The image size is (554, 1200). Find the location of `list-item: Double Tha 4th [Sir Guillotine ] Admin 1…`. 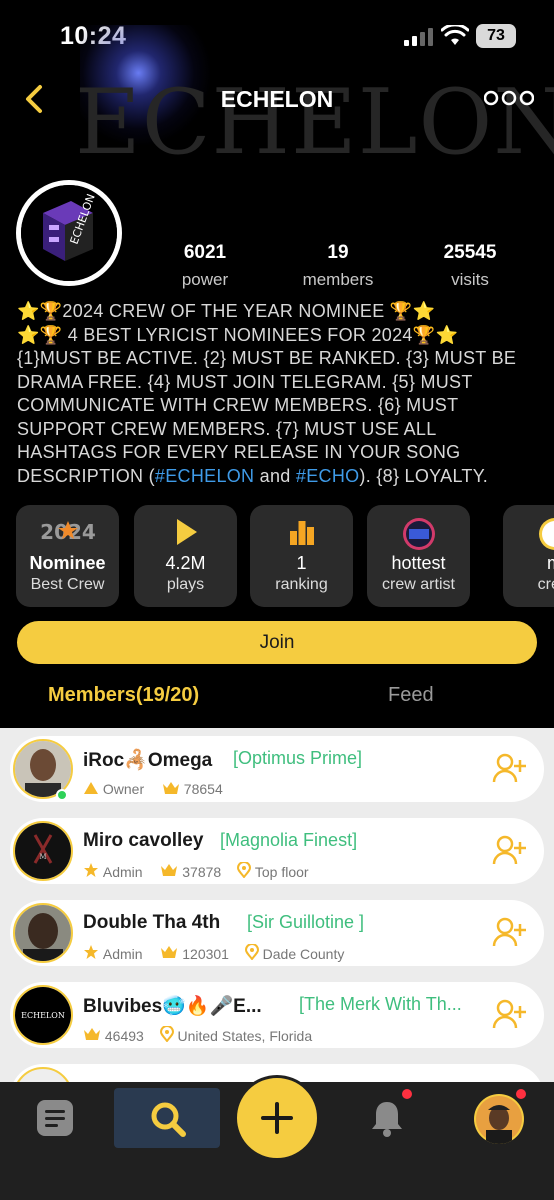

list-item: Double Tha 4th [Sir Guillotine ] Admin 1… is located at coordinates (277, 933).